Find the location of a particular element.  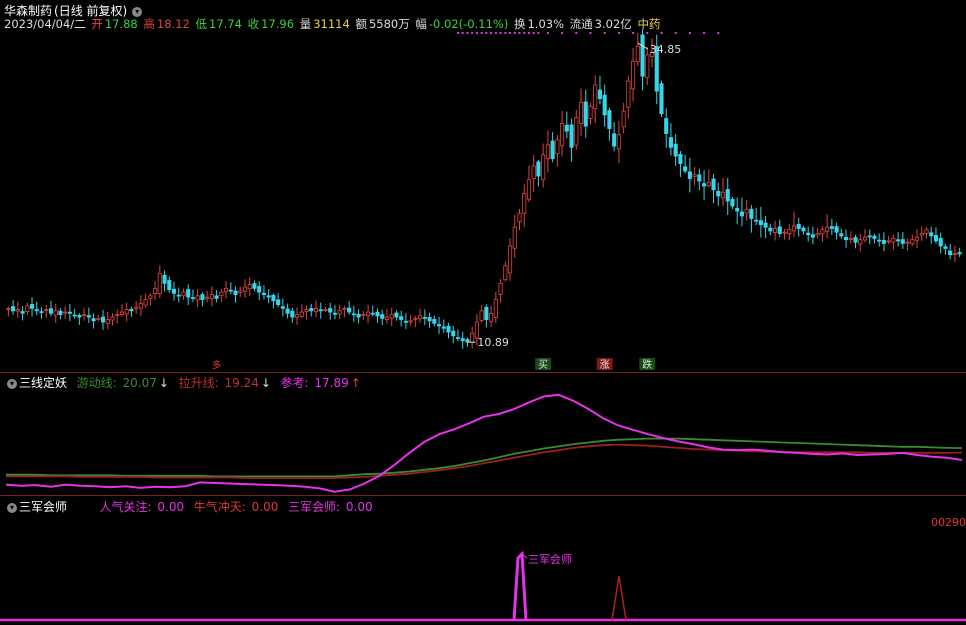

sanjun-spike is located at coordinates (520, 585).